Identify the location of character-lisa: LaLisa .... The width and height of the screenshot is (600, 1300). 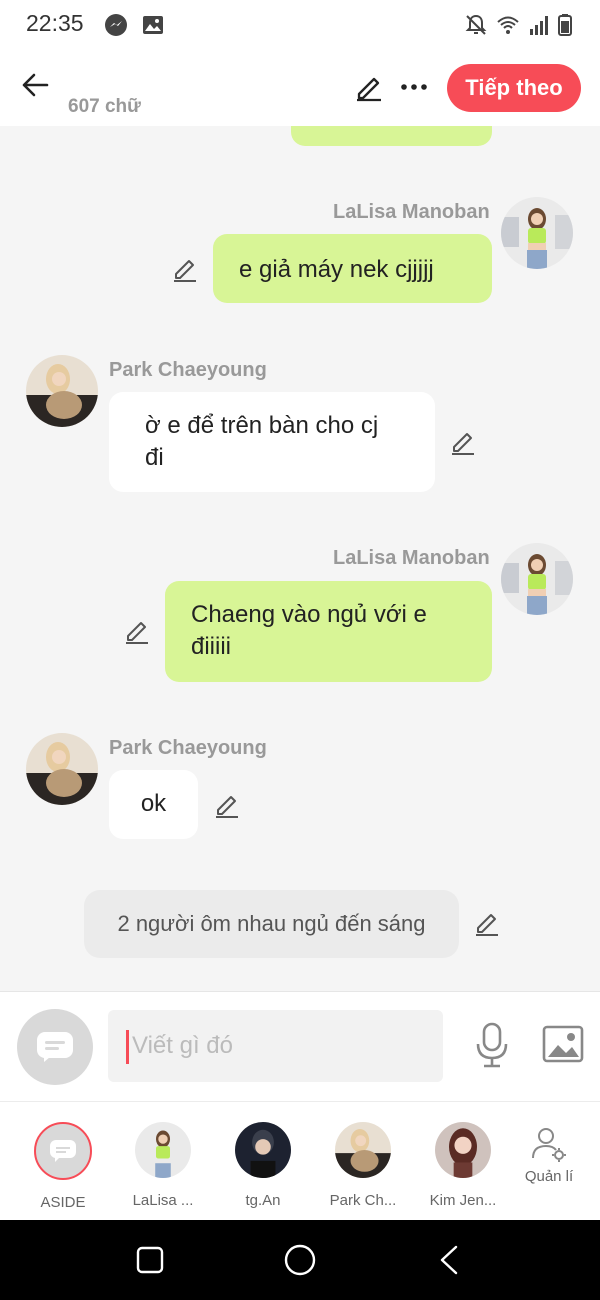
(163, 1165).